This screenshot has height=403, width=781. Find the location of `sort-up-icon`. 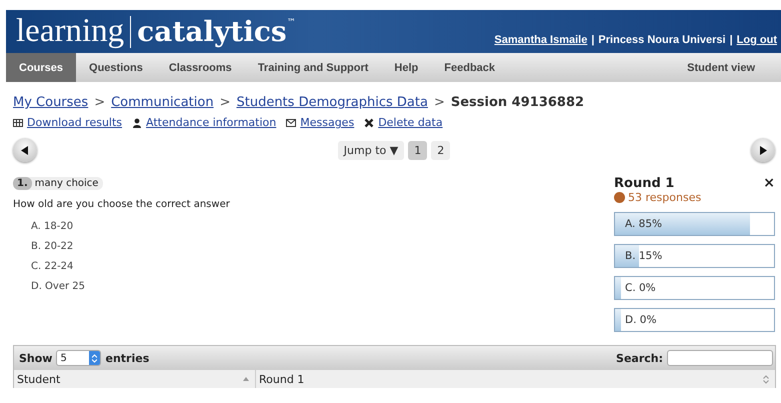

sort-up-icon is located at coordinates (246, 379).